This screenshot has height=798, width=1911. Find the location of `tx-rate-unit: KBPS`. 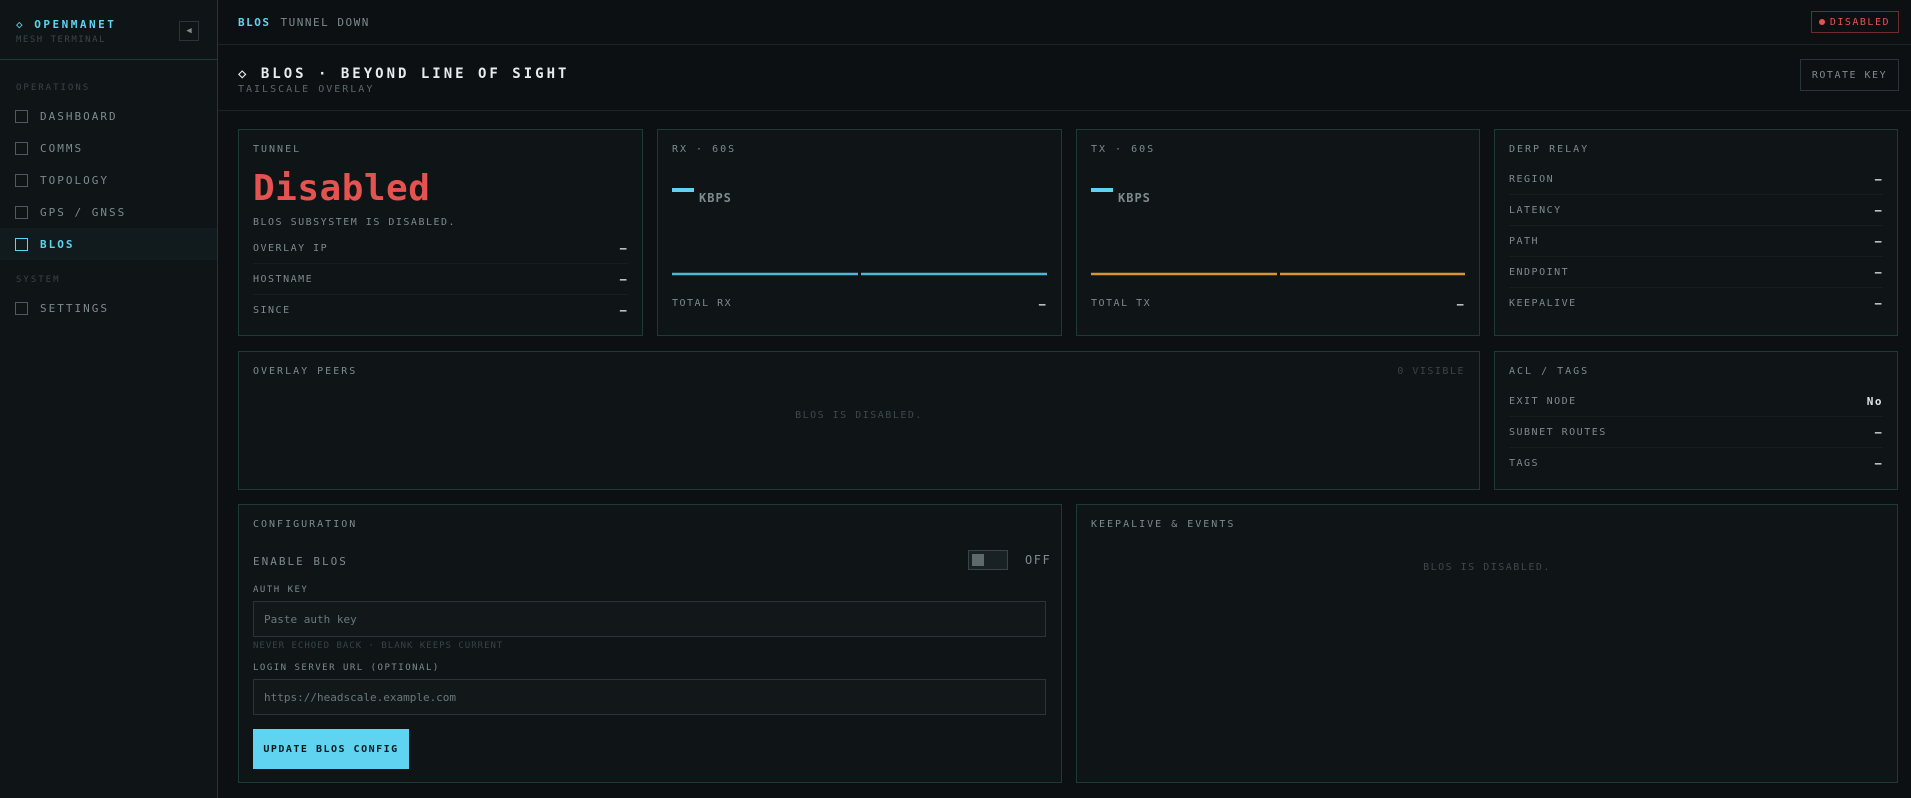

tx-rate-unit: KBPS is located at coordinates (1134, 198).